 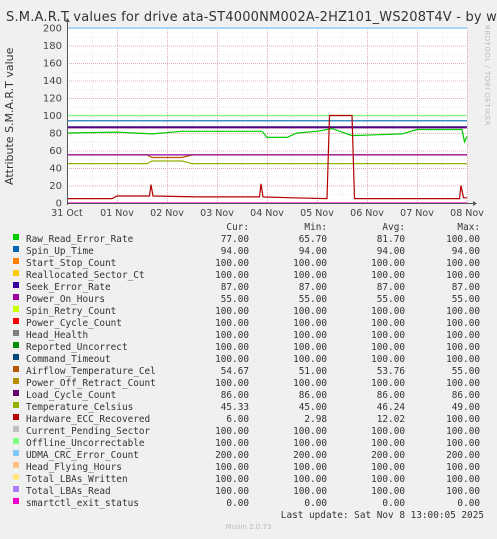 I want to click on x-tick-label: 05 Nov, so click(x=317, y=213).